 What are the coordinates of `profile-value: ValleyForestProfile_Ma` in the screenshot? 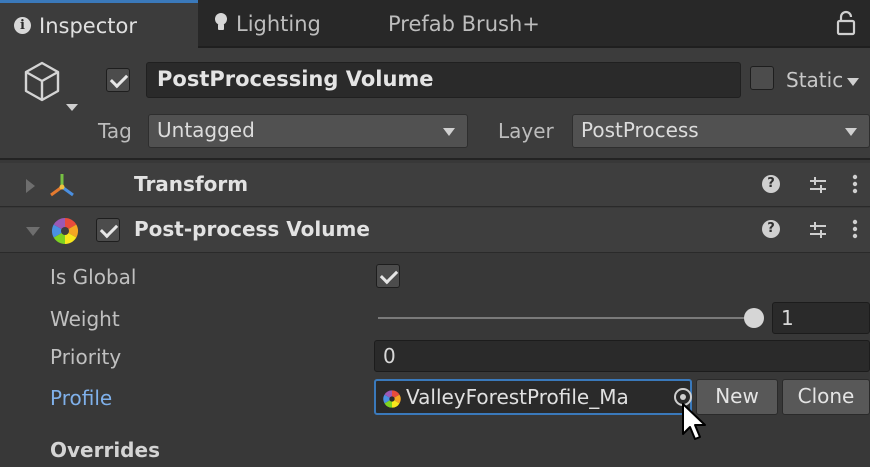 It's located at (517, 397).